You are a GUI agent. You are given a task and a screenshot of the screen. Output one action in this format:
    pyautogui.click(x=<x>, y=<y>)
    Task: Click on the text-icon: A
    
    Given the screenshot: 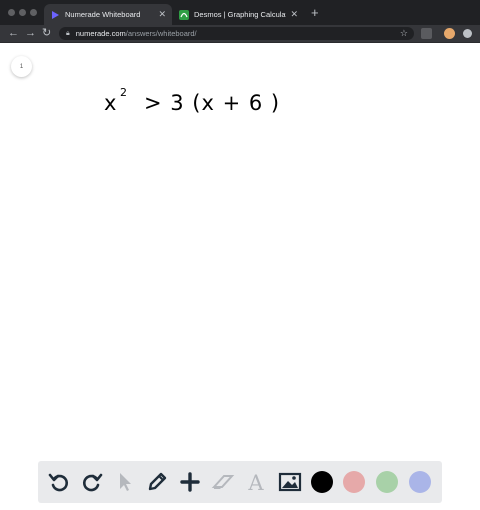 What is the action you would take?
    pyautogui.click(x=256, y=482)
    